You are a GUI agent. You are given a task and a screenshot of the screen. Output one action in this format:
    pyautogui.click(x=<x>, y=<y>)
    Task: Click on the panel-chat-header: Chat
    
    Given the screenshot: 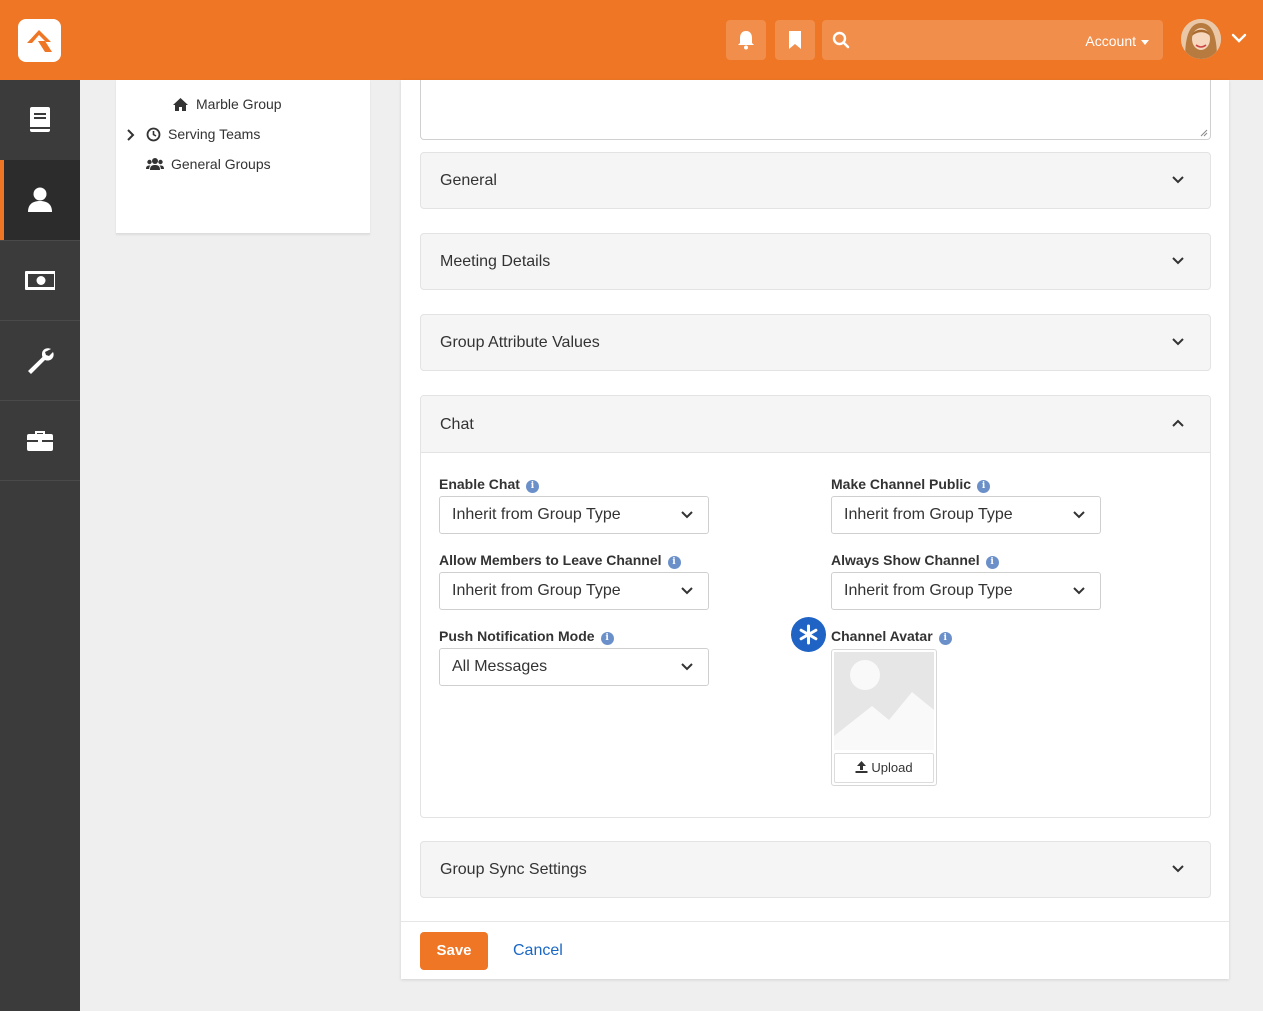 What is the action you would take?
    pyautogui.click(x=815, y=424)
    